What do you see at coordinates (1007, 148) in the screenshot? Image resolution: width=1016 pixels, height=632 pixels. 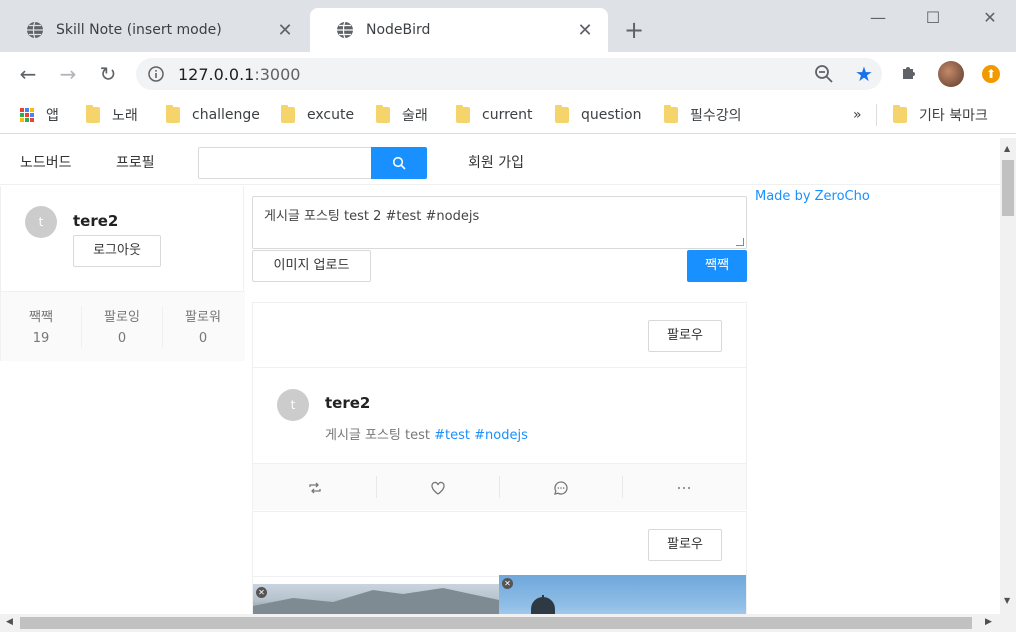 I see `scroll-up-icon: ▲` at bounding box center [1007, 148].